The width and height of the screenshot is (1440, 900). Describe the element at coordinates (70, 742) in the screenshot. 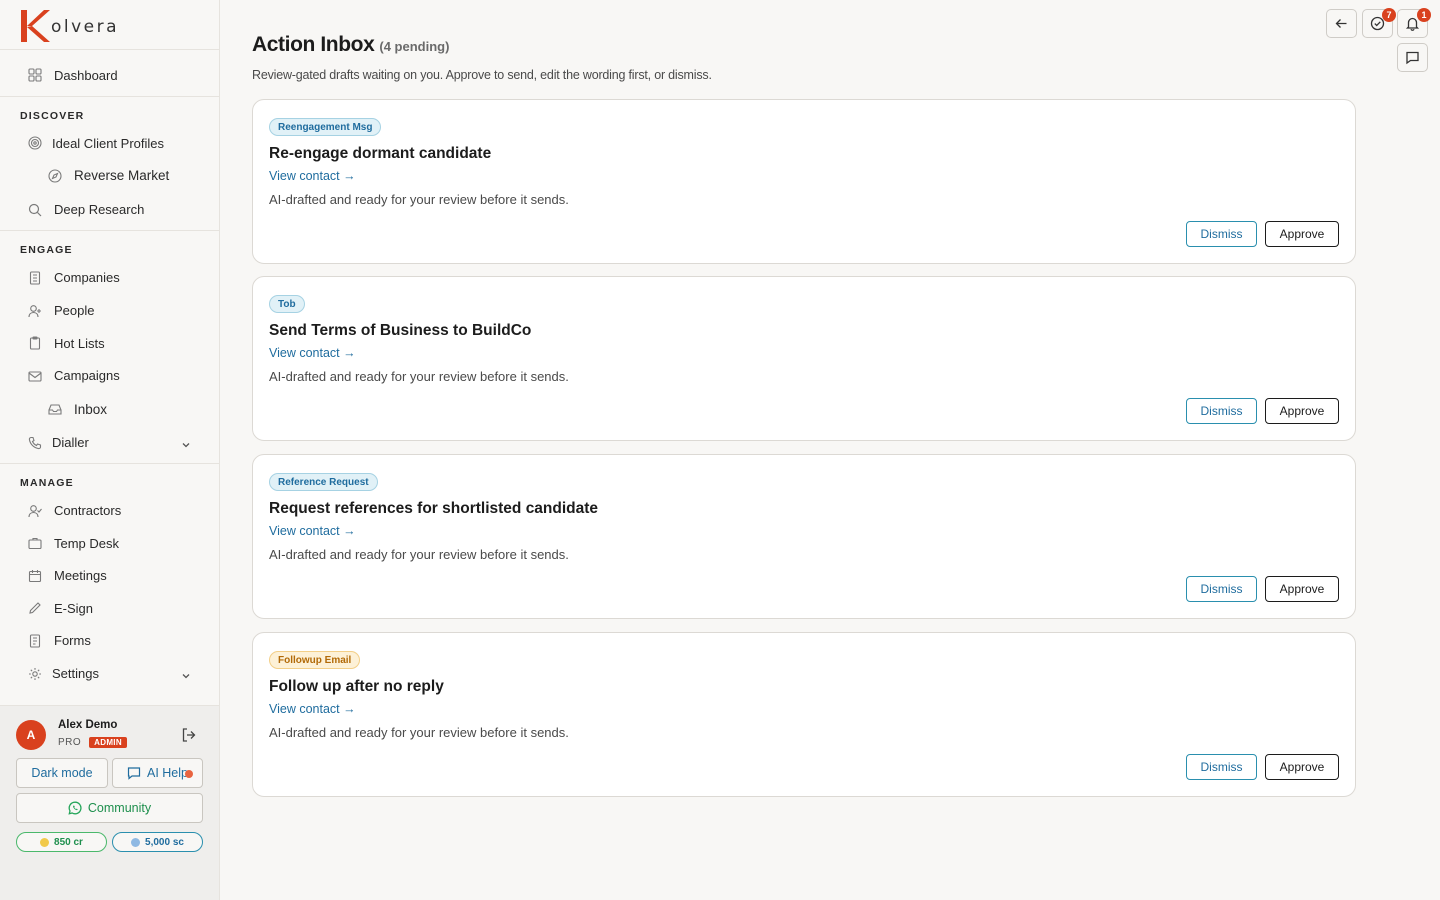

I see `plan-label: PRO` at that location.